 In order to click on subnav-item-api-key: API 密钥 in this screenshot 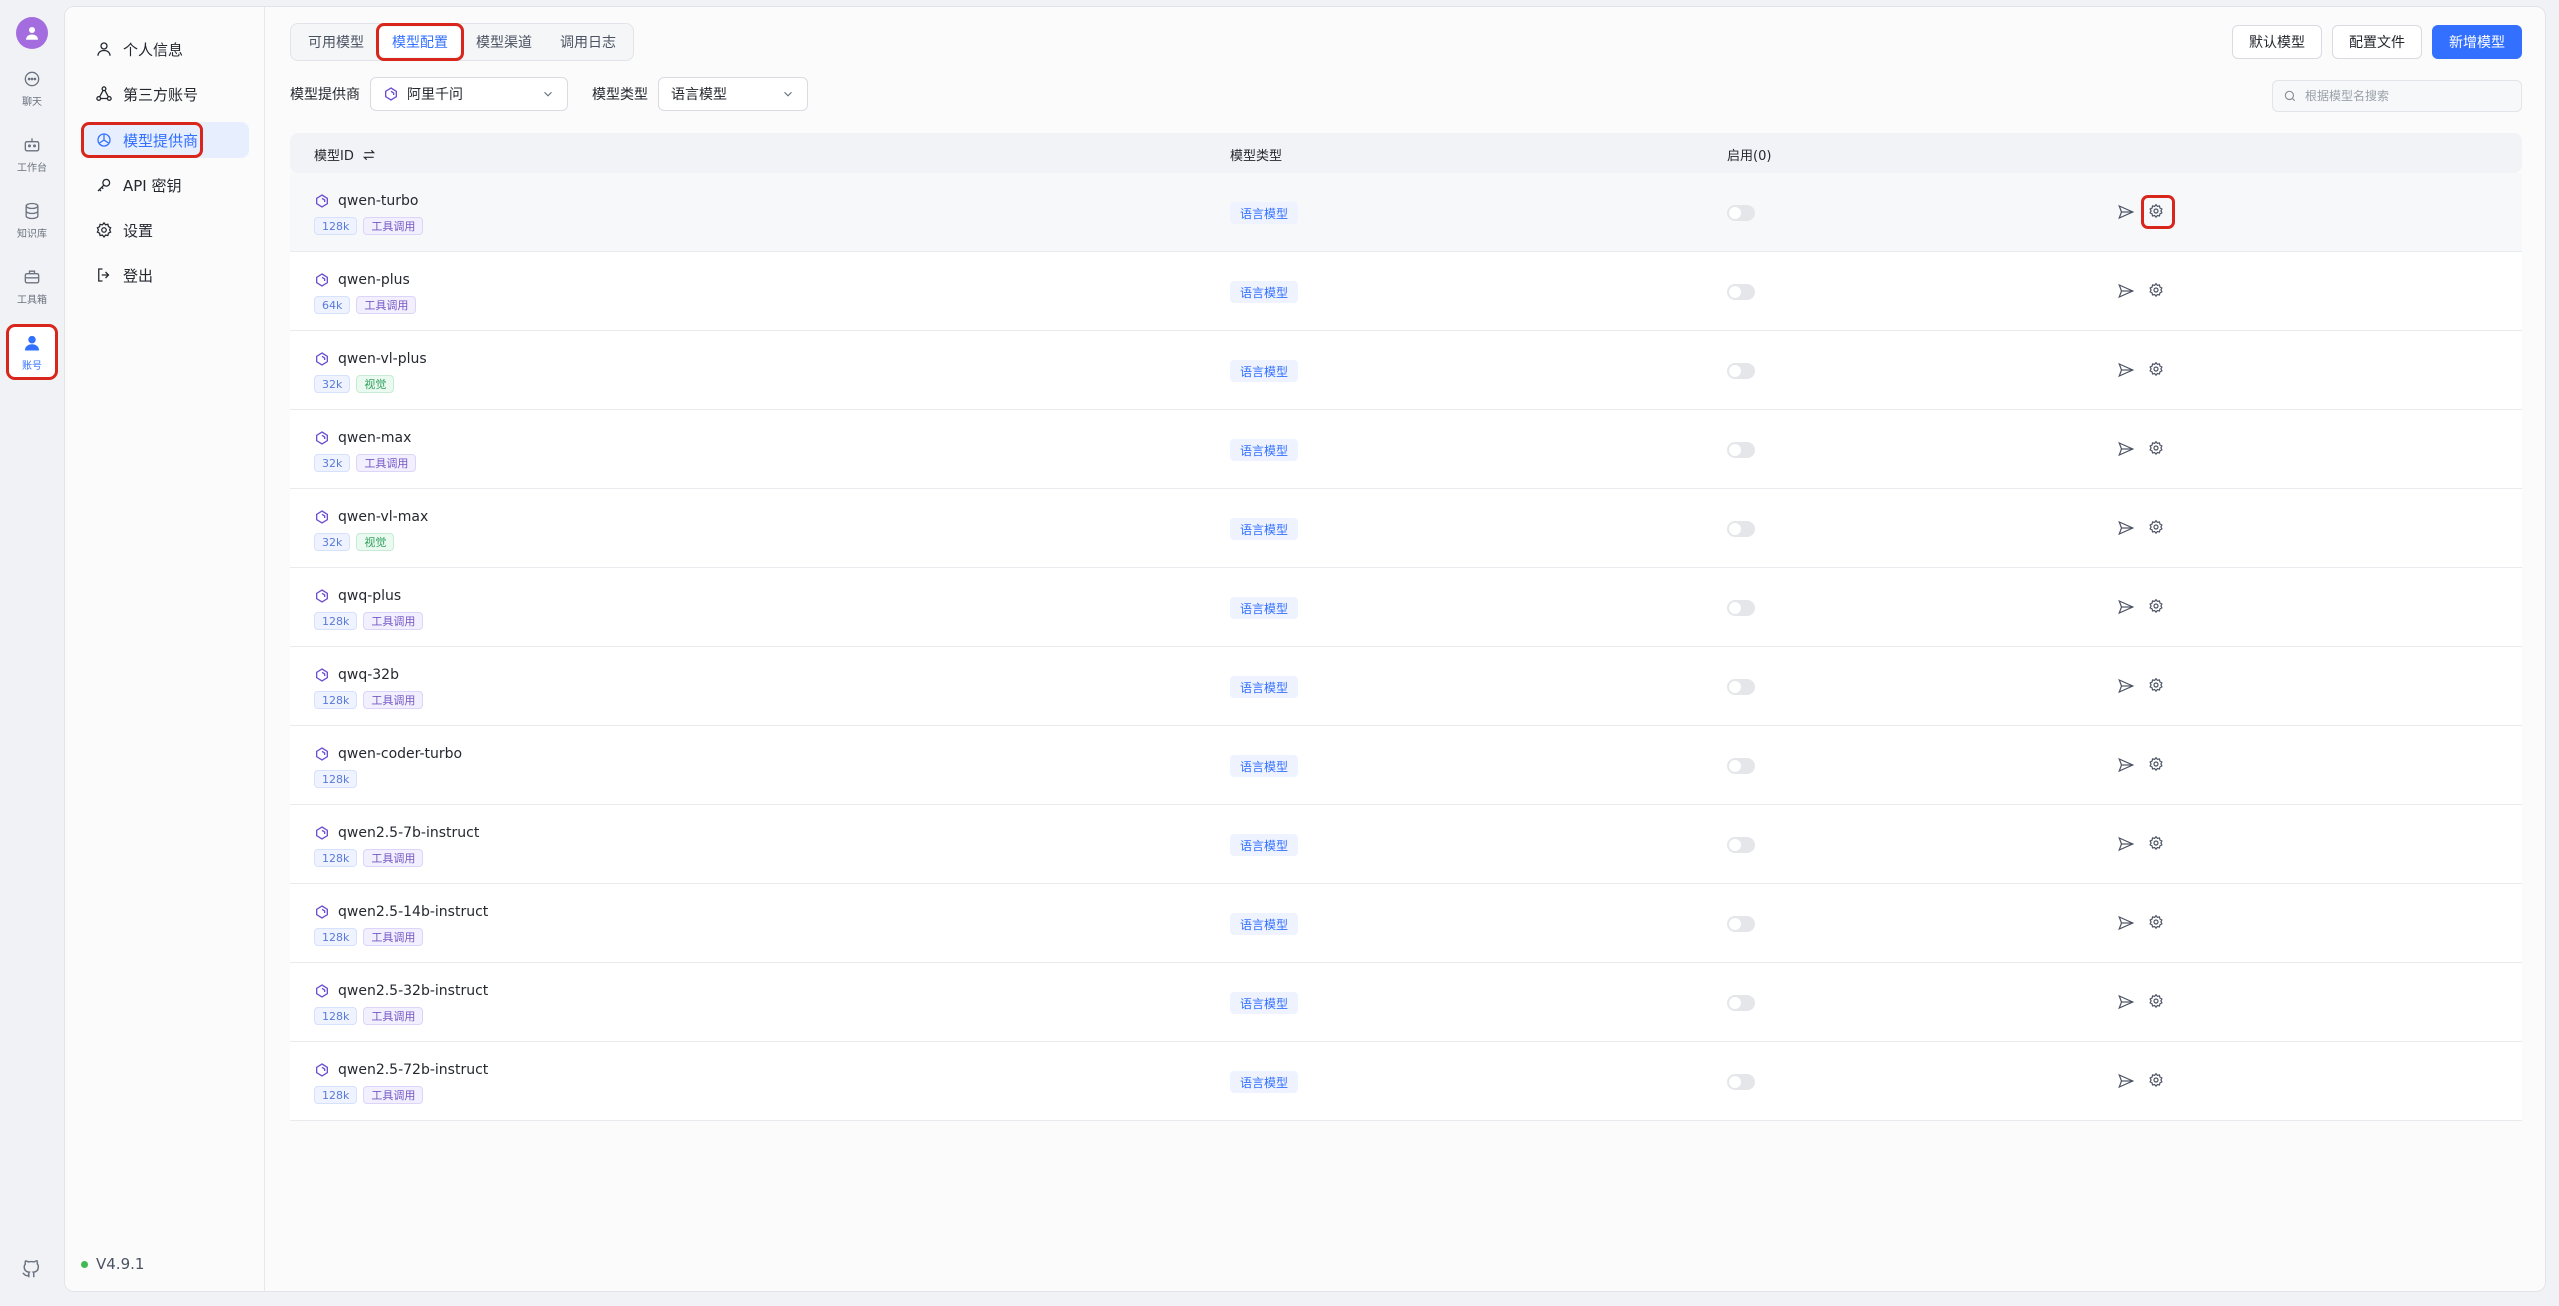, I will do `click(165, 185)`.